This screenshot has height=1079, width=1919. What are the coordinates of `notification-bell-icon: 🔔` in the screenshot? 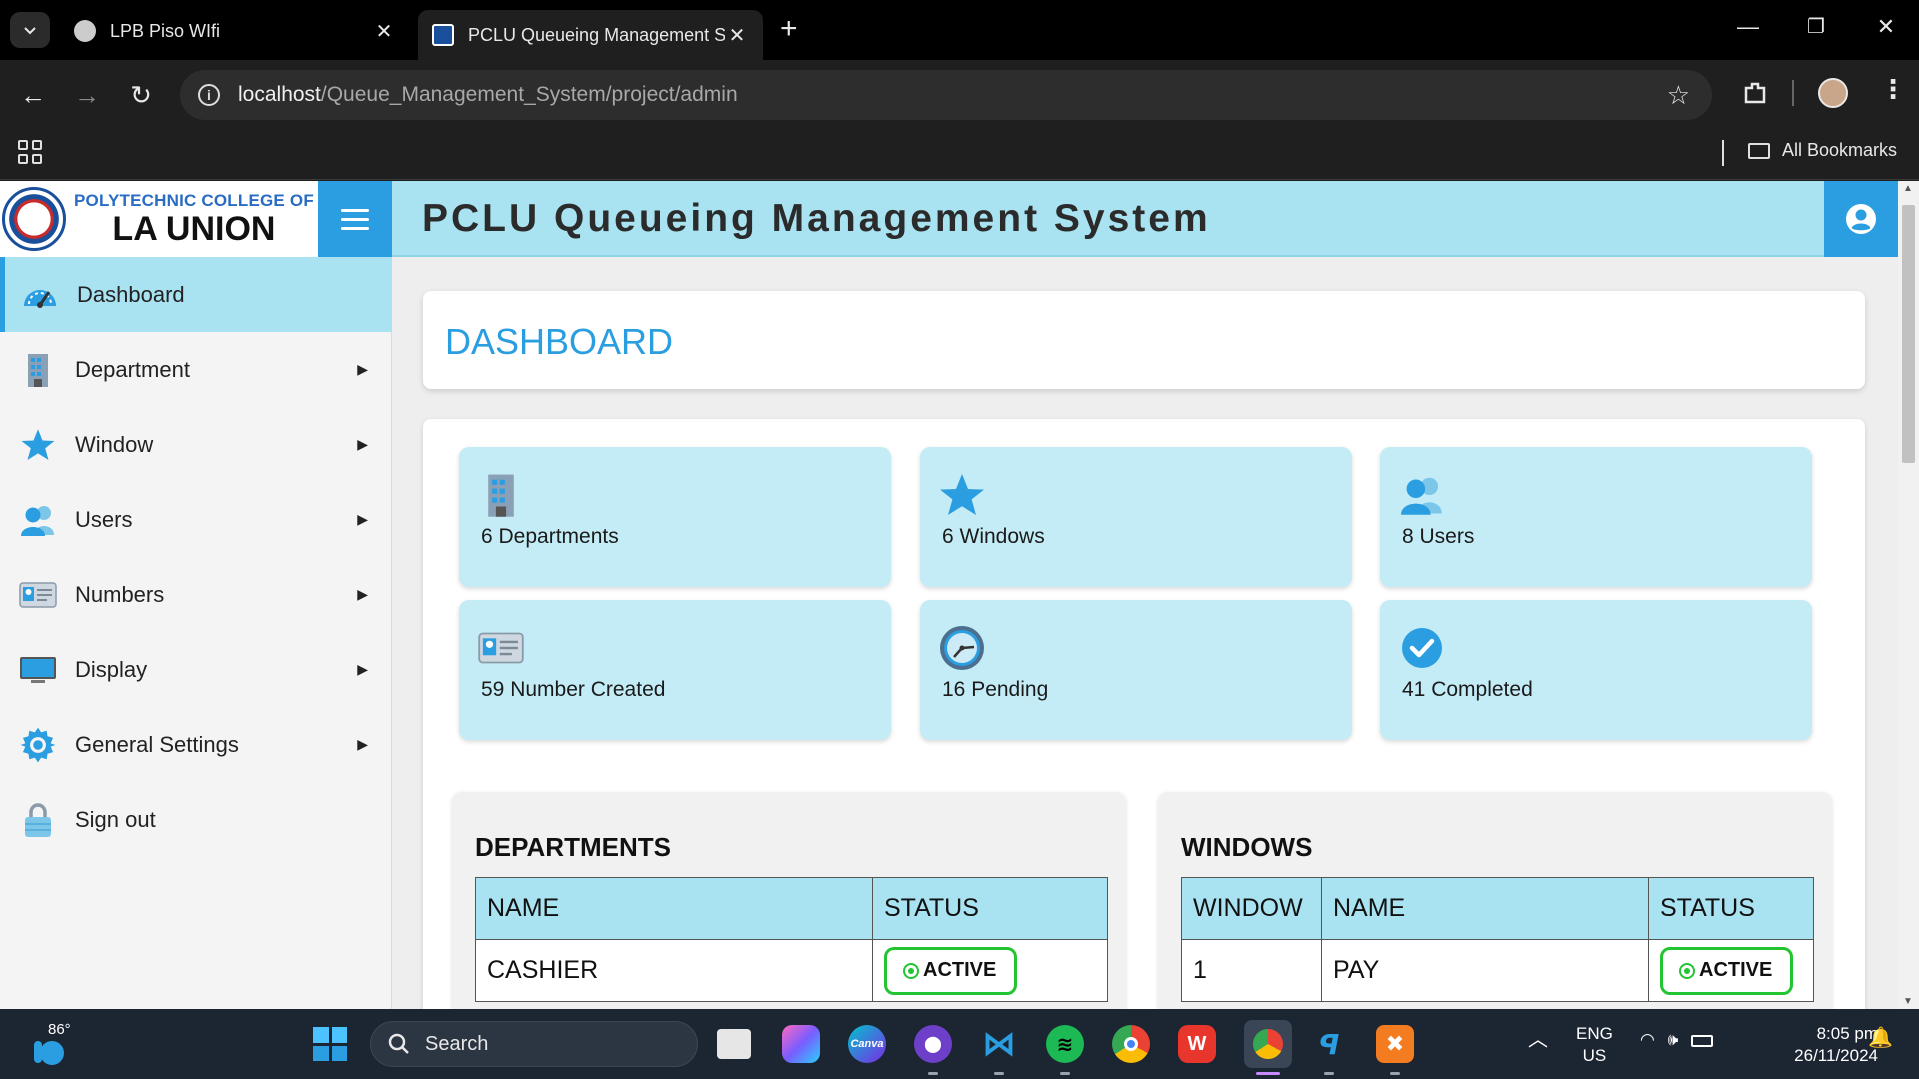 It's located at (1880, 1038).